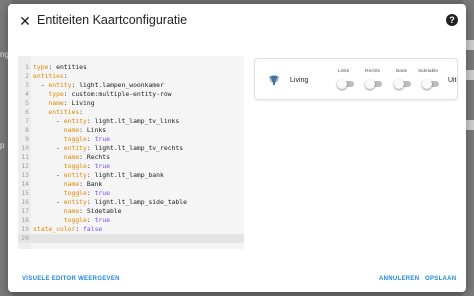 This screenshot has height=296, width=474. Describe the element at coordinates (121, 94) in the screenshot. I see `yaml-value: custom:multiple-entity-row` at that location.